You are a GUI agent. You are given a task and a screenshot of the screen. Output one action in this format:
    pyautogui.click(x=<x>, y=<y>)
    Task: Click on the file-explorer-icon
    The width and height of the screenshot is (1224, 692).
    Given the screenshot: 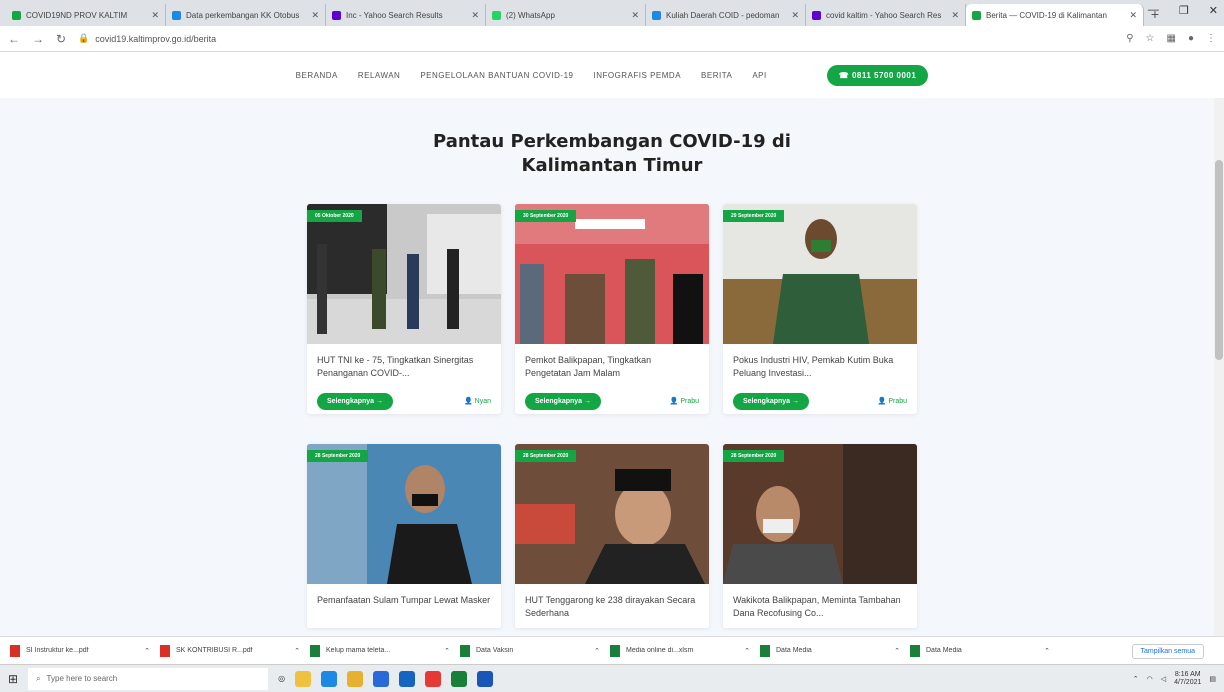 What is the action you would take?
    pyautogui.click(x=303, y=678)
    